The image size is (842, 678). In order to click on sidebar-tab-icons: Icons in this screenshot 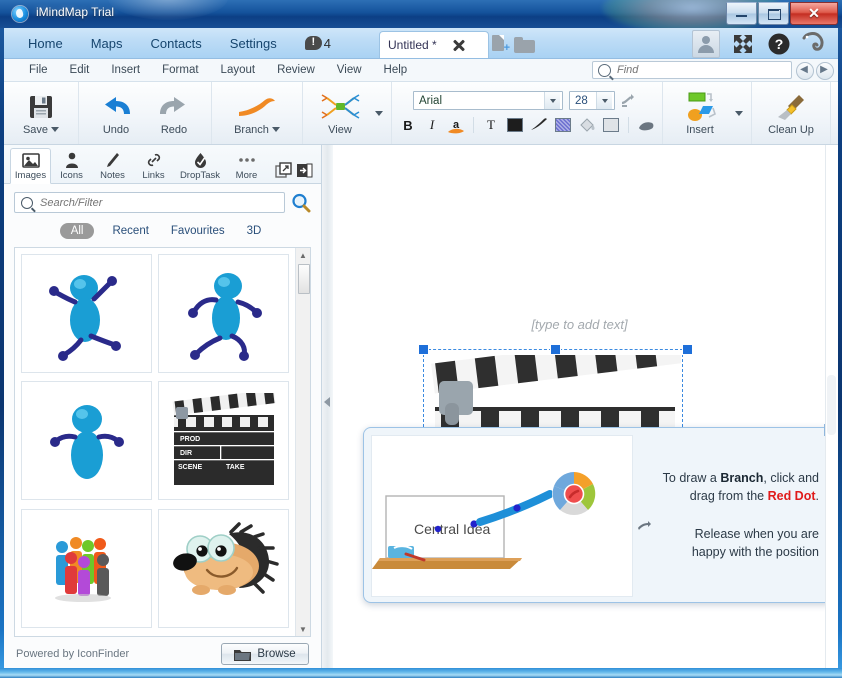, I will do `click(71, 165)`.